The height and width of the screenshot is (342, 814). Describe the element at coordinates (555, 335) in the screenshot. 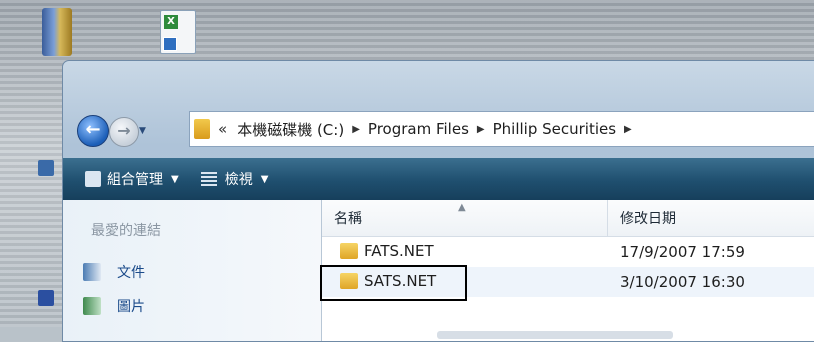

I see `horizontal-scrollbar` at that location.